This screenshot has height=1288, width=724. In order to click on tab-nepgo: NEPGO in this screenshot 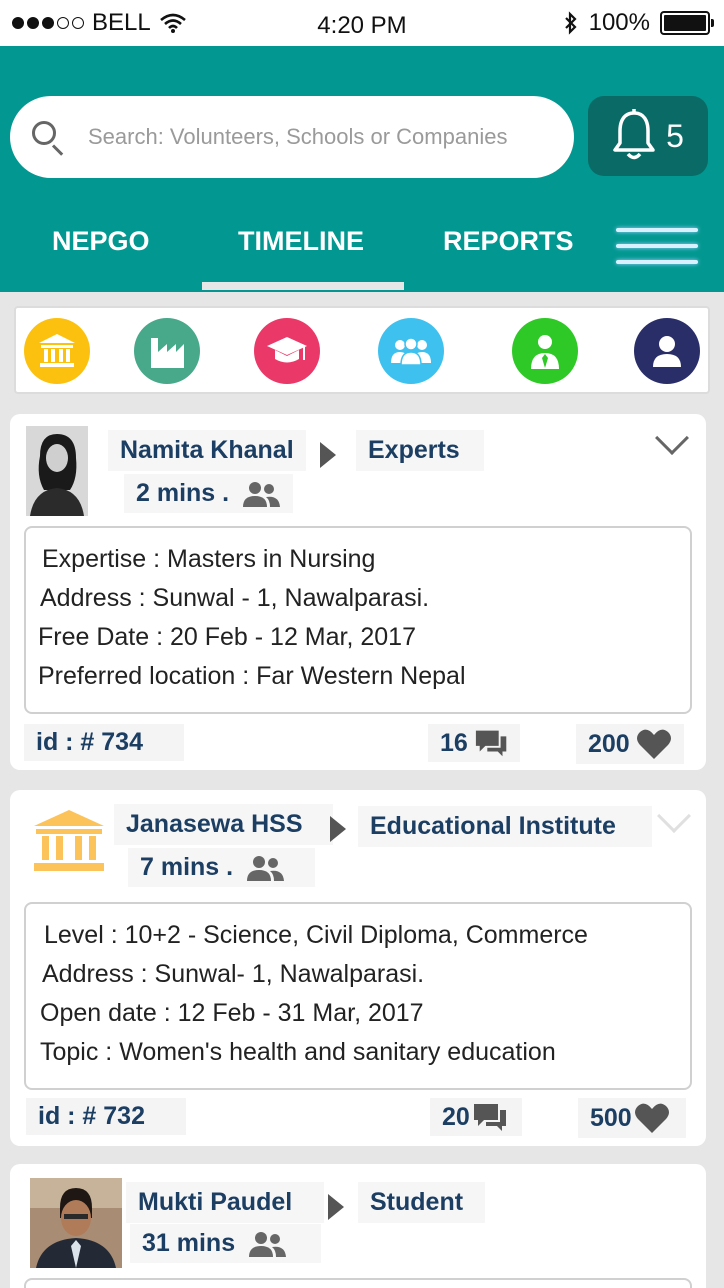, I will do `click(101, 241)`.